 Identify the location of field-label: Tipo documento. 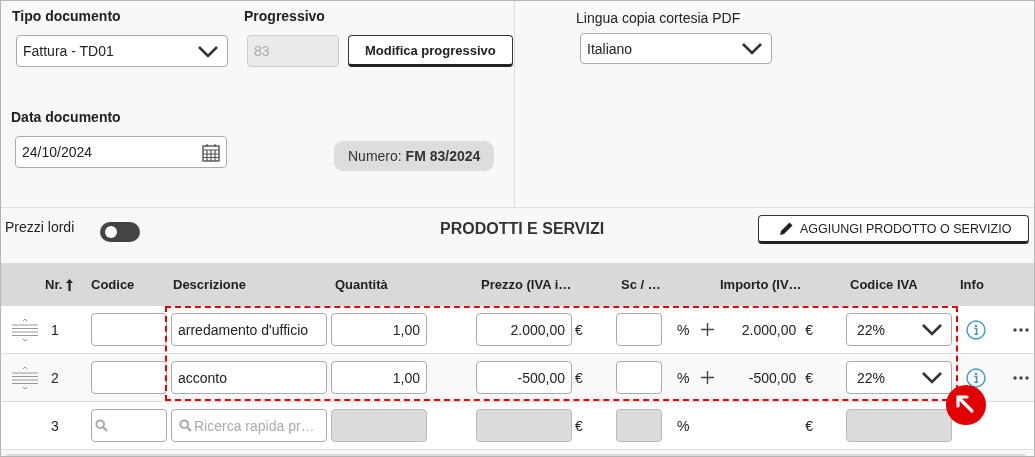
(67, 16).